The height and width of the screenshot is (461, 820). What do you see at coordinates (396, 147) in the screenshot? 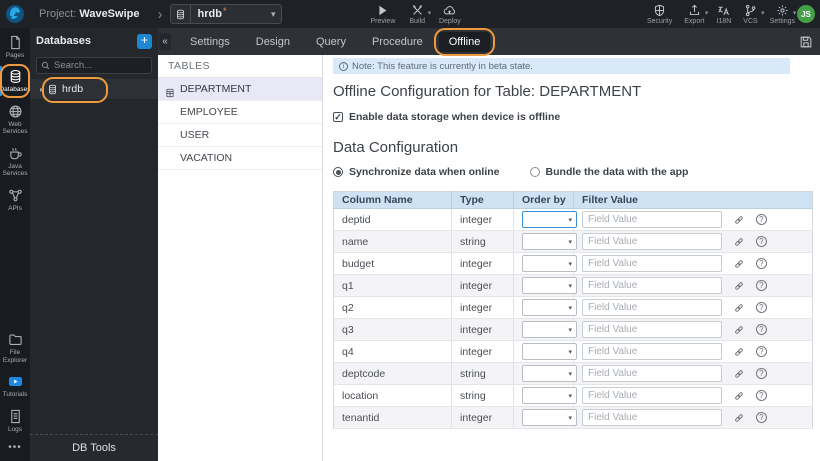
I see `section-title: Data Configuration` at bounding box center [396, 147].